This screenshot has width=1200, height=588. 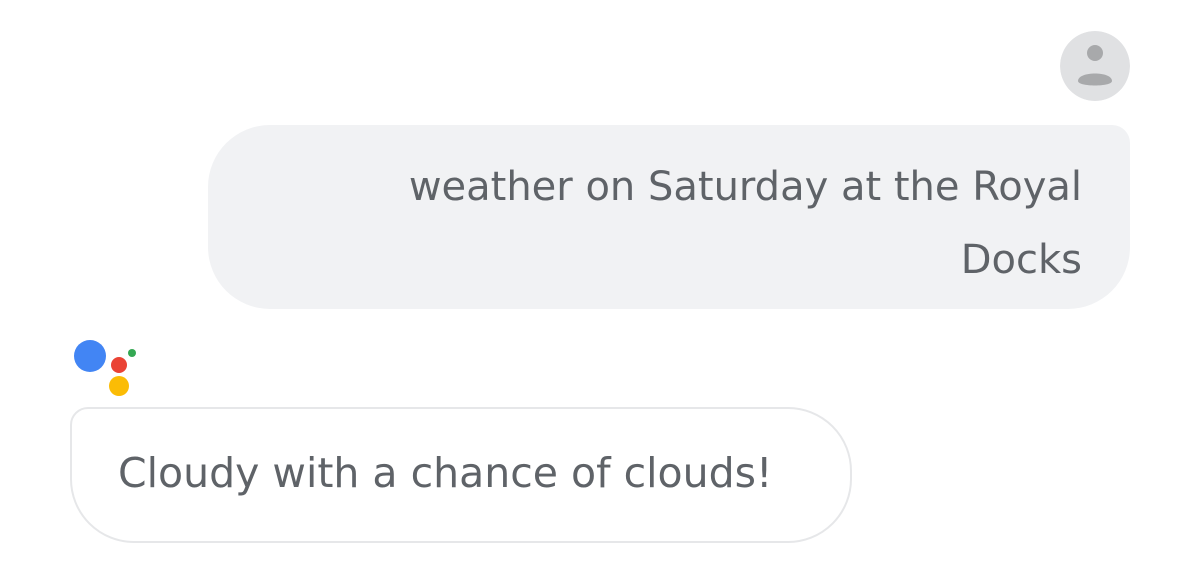 I want to click on assistant-red-dot, so click(x=119, y=365).